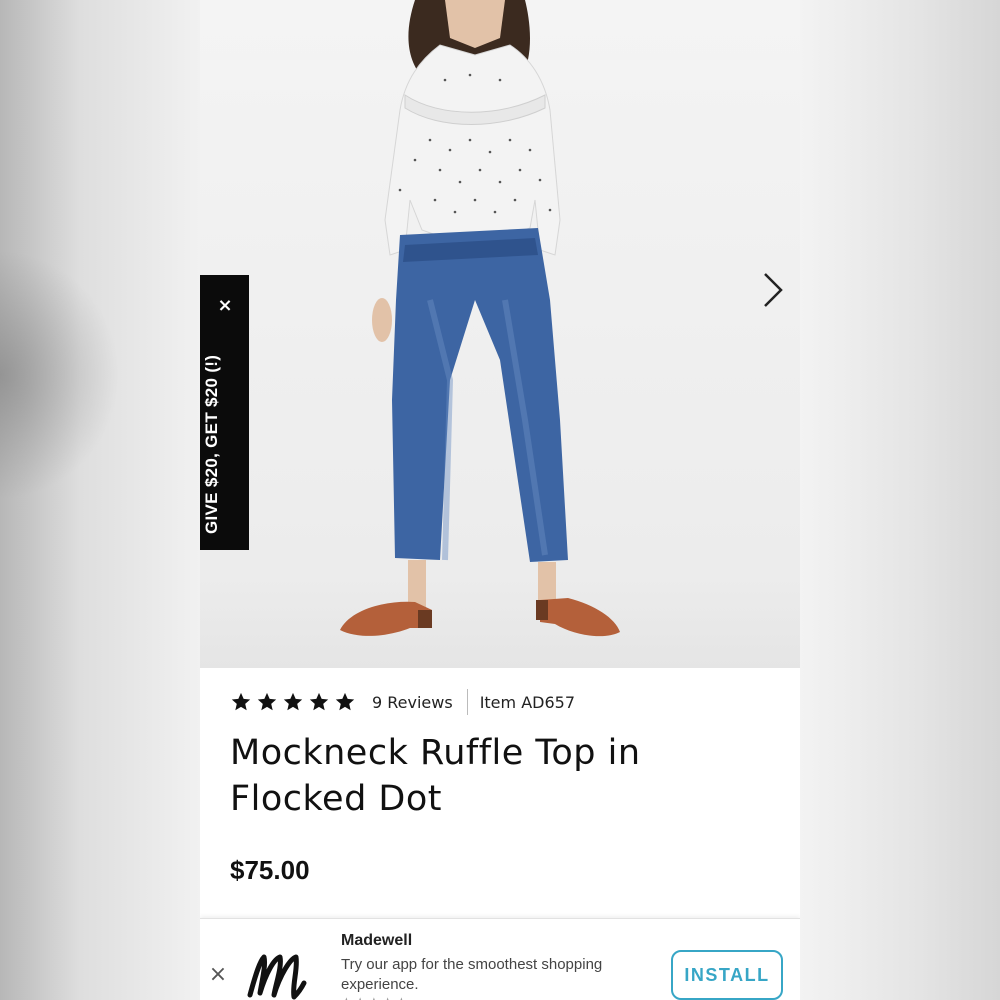 This screenshot has width=1000, height=1000. What do you see at coordinates (270, 870) in the screenshot?
I see `product-price: $75.00` at bounding box center [270, 870].